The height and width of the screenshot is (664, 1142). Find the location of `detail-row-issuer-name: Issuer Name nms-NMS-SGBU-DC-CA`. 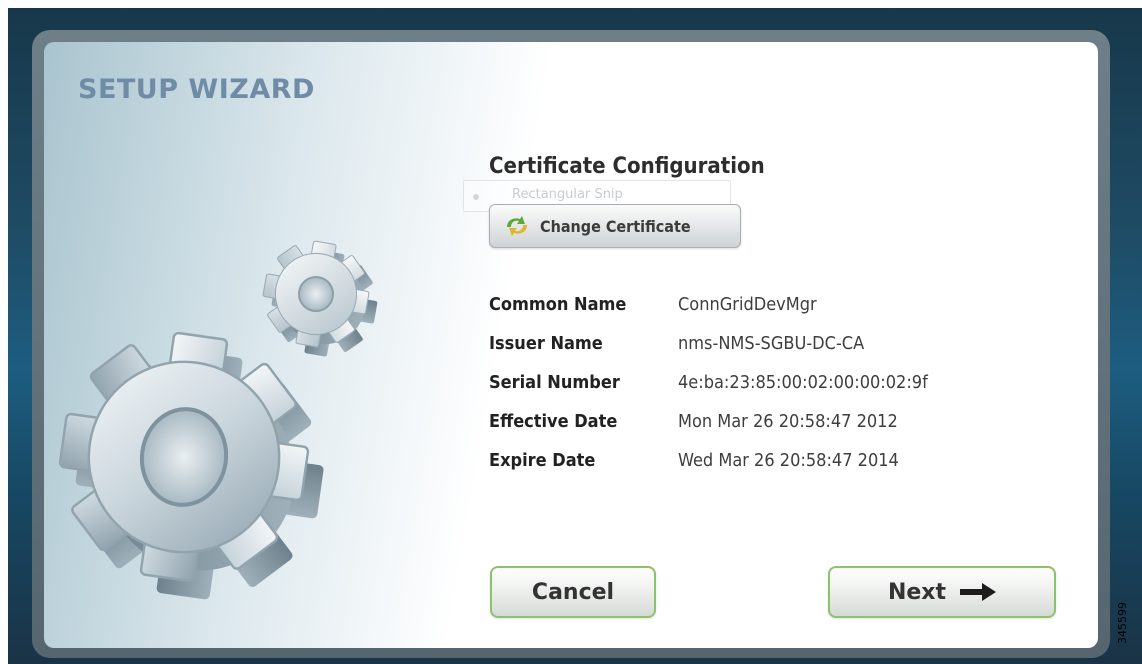

detail-row-issuer-name: Issuer Name nms-NMS-SGBU-DC-CA is located at coordinates (769, 352).